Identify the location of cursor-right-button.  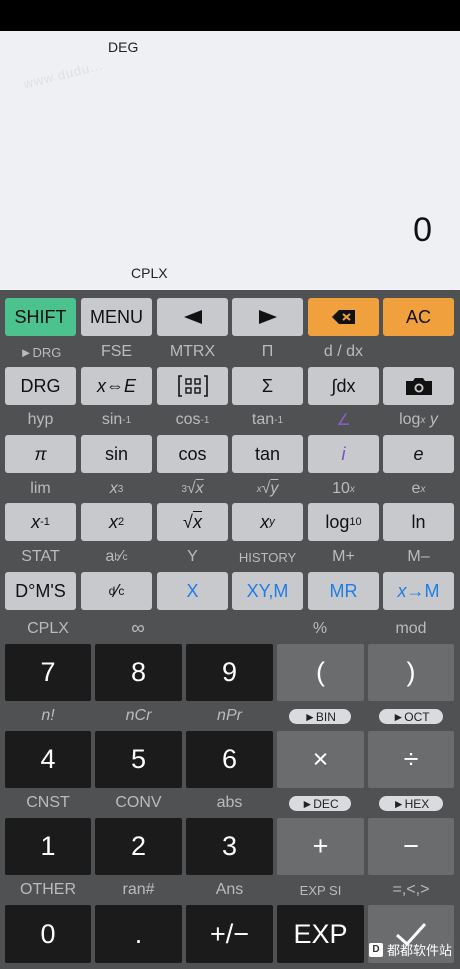
(267, 317).